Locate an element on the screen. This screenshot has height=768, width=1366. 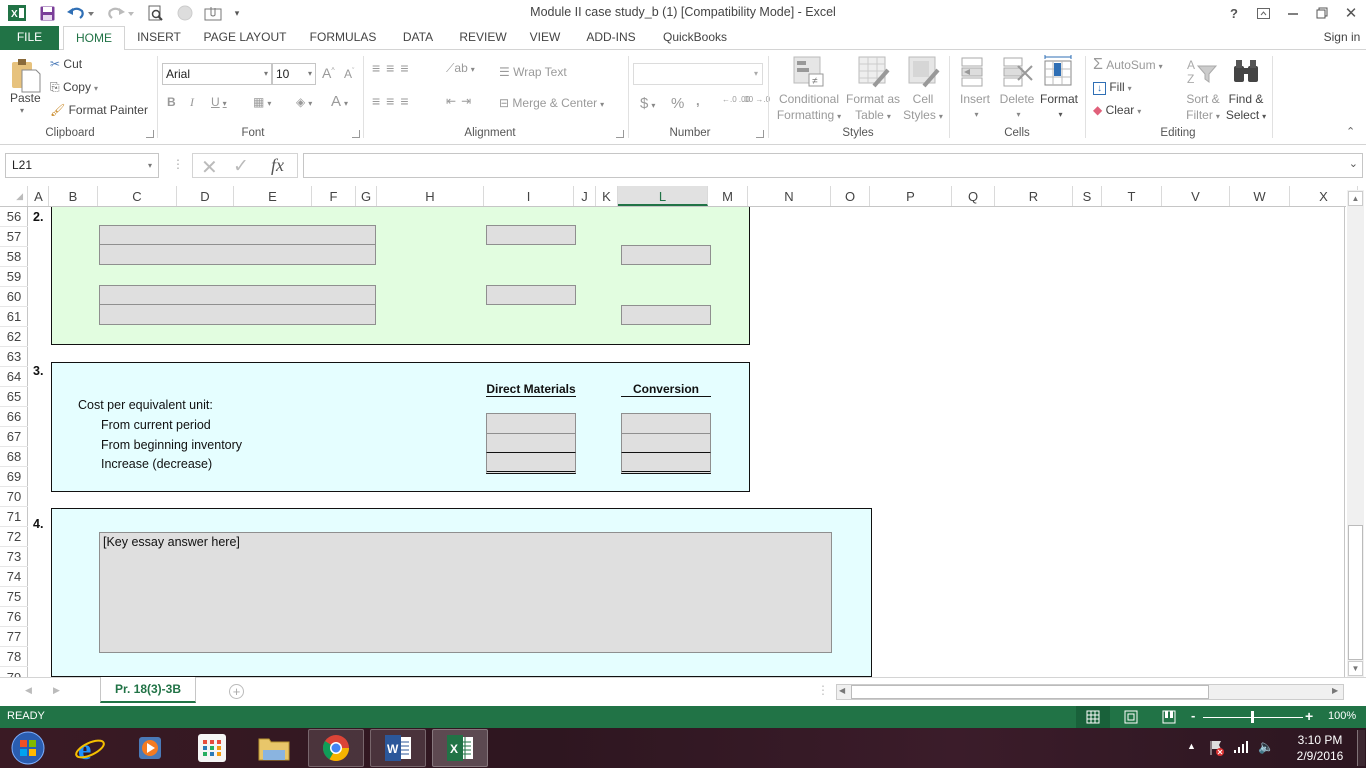
italic-button: I is located at coordinates (192, 102).